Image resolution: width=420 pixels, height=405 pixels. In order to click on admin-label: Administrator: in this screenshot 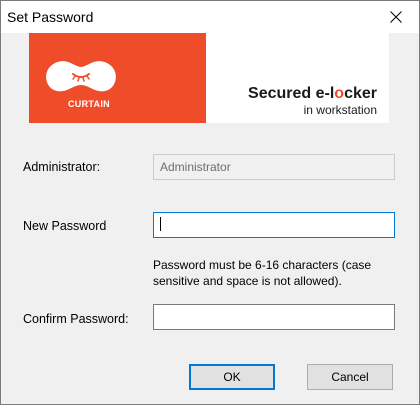, I will do `click(62, 167)`.